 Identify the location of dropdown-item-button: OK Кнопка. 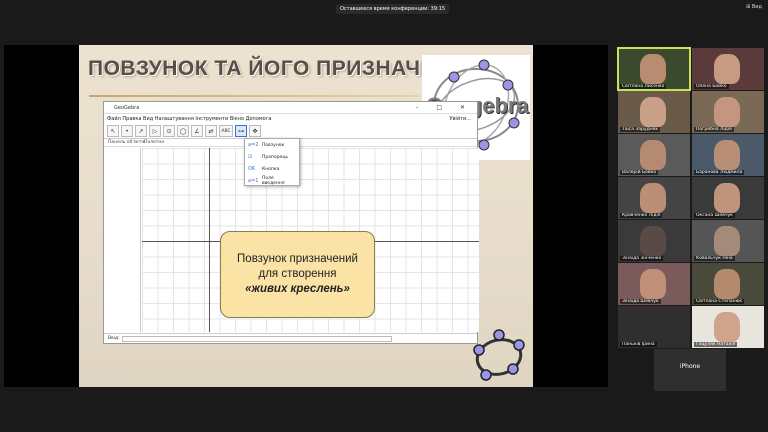
(272, 169).